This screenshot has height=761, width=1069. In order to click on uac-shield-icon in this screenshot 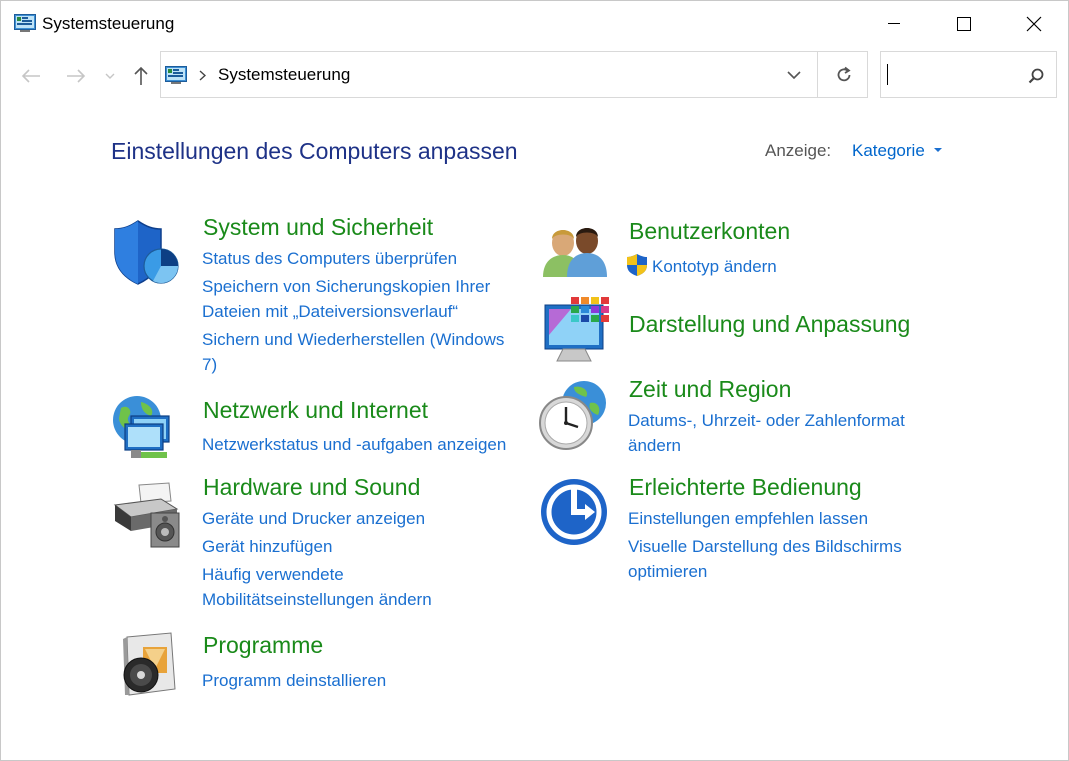, I will do `click(637, 265)`.